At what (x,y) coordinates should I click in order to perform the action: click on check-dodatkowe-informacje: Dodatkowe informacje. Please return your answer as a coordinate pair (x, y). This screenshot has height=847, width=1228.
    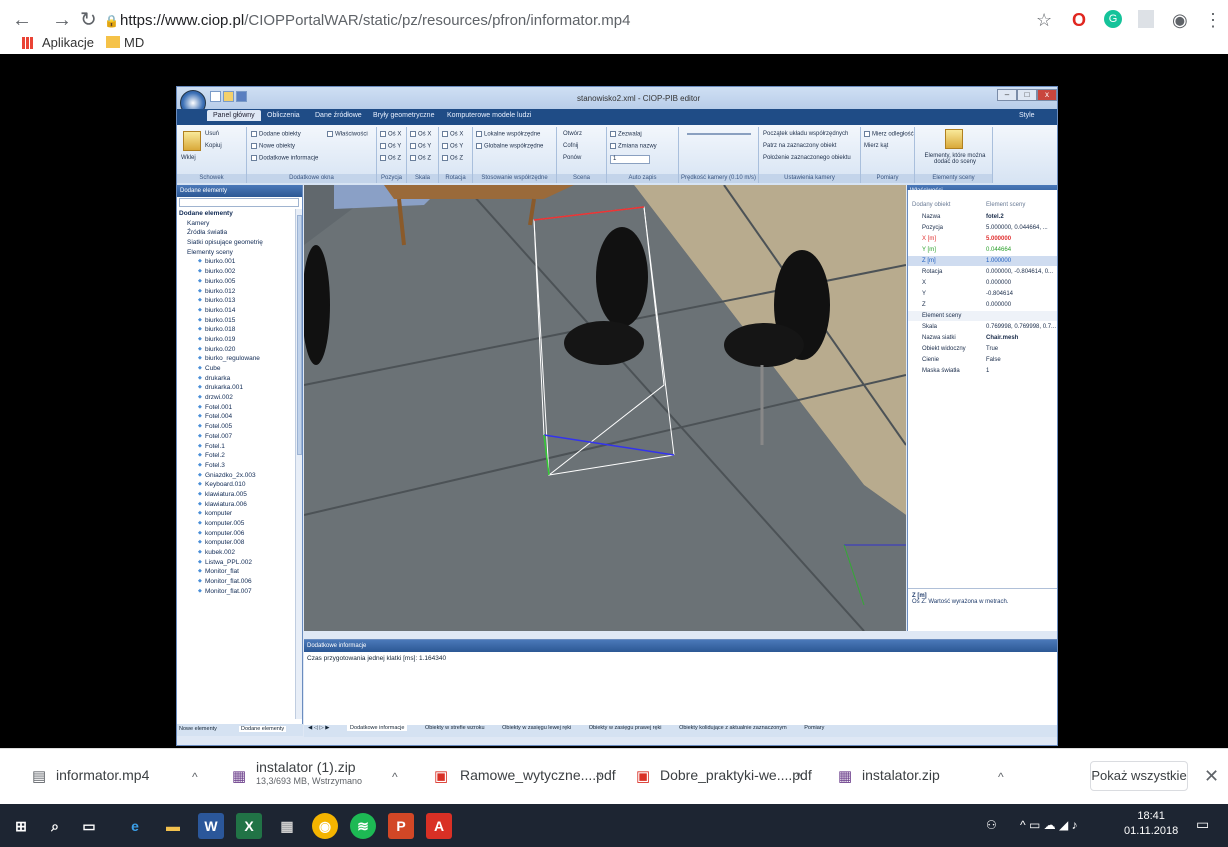
    Looking at the image, I should click on (284, 158).